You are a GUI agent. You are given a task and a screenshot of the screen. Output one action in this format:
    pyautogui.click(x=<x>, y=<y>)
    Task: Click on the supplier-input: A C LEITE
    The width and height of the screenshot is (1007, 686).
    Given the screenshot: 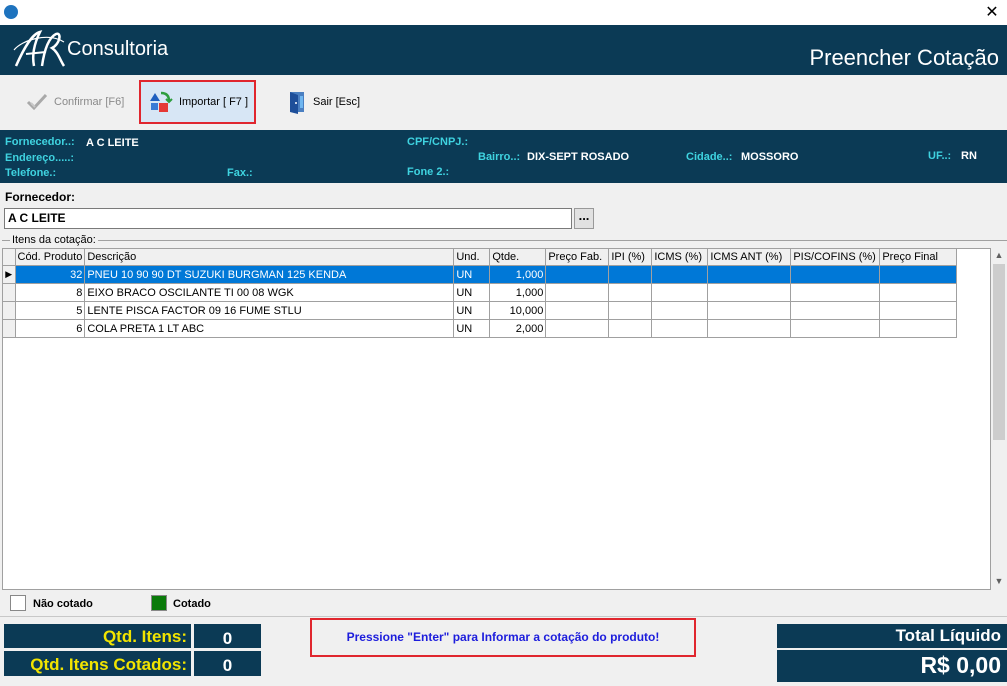 What is the action you would take?
    pyautogui.click(x=288, y=218)
    